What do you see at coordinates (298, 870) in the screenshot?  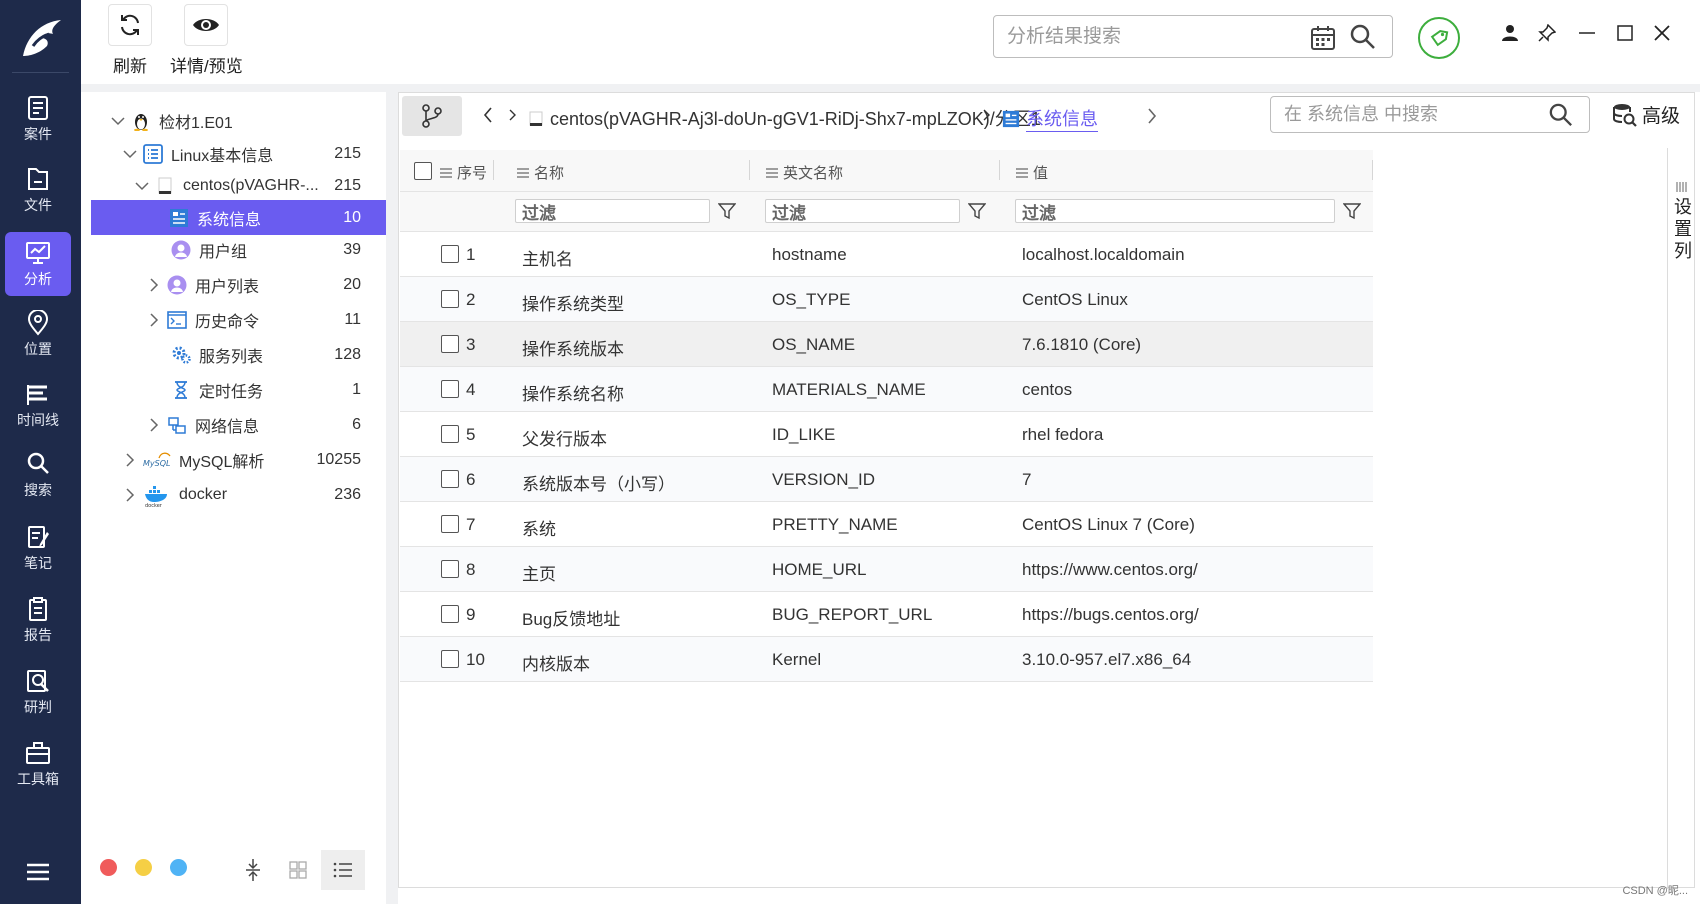 I see `grid-view-icon` at bounding box center [298, 870].